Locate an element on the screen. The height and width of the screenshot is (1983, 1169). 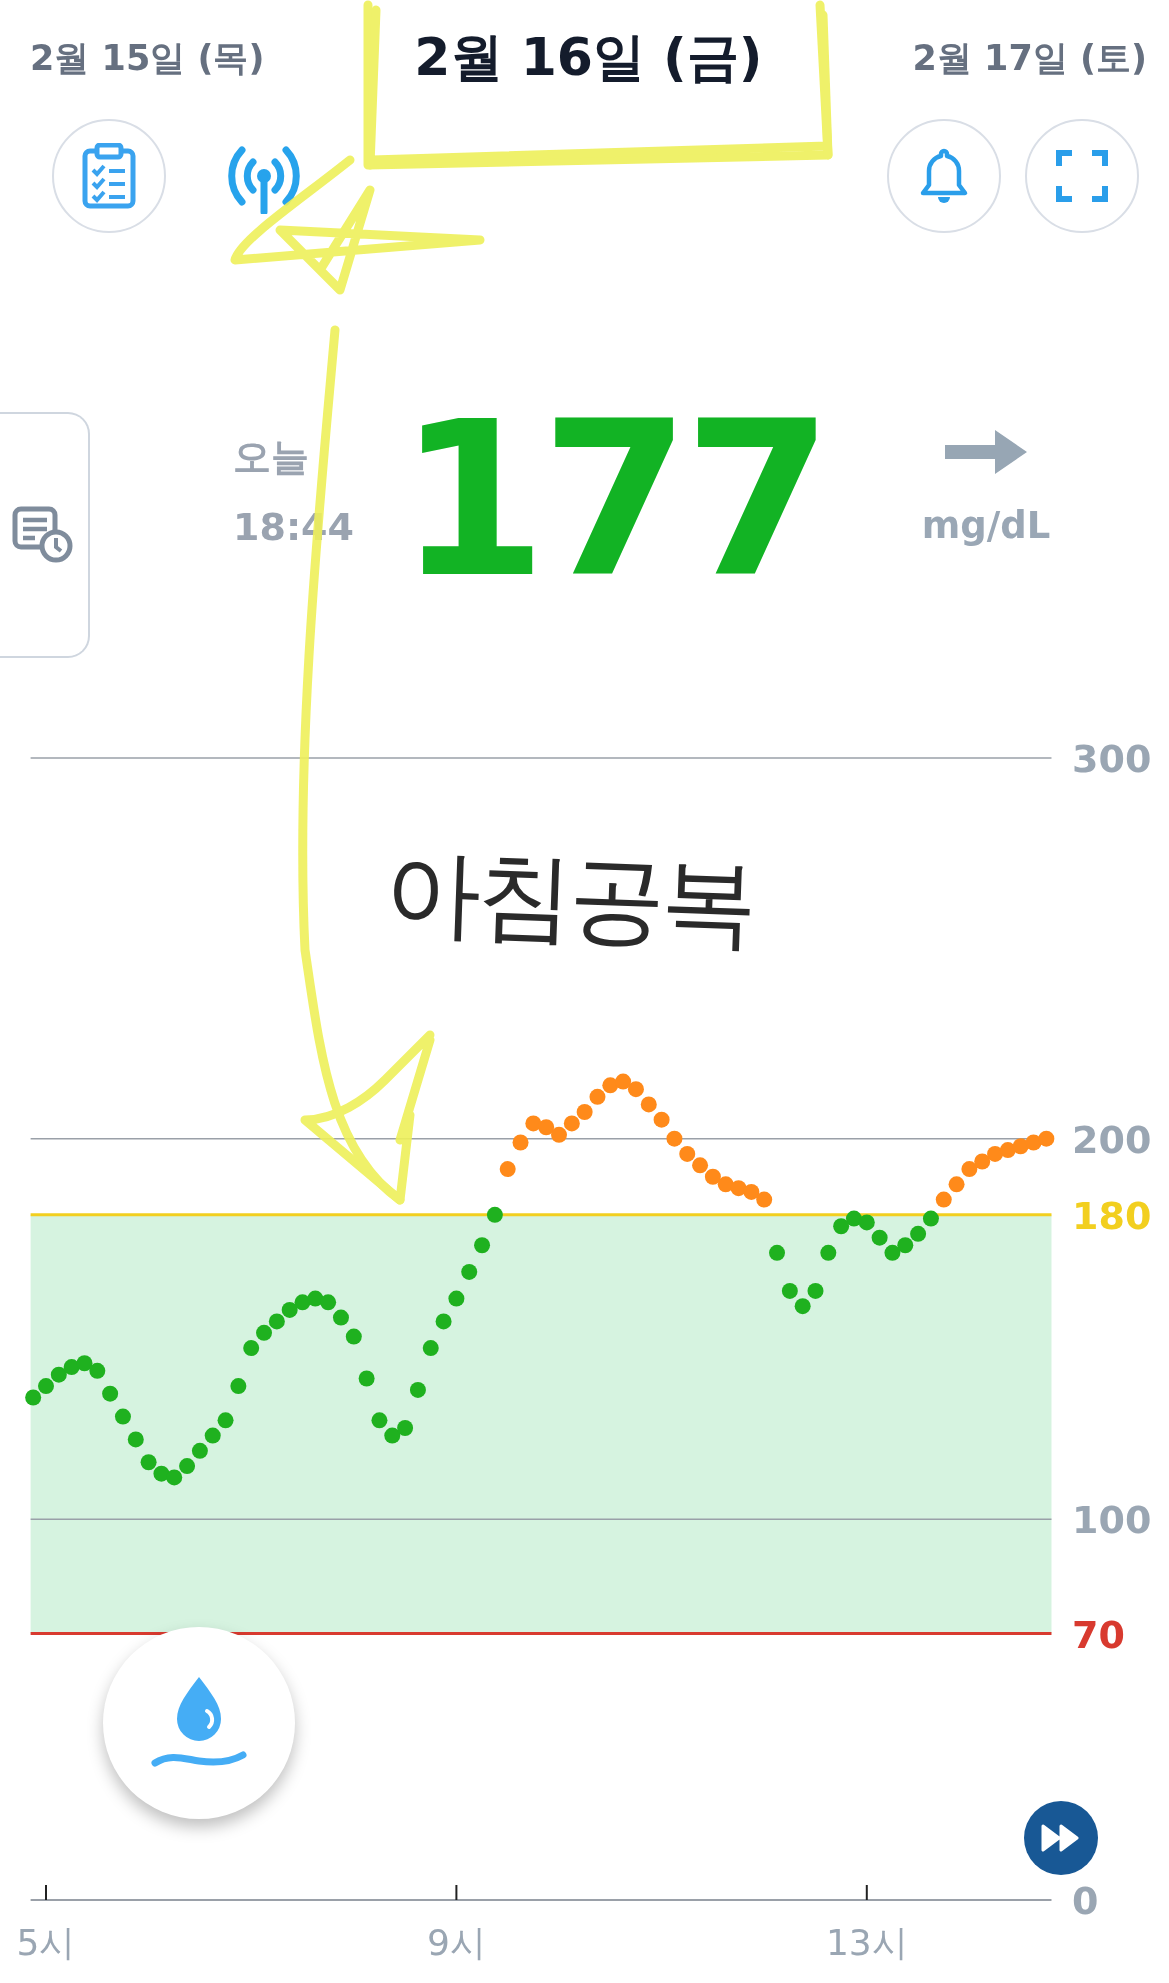
y-axis-label: 0 is located at coordinates (1085, 1901).